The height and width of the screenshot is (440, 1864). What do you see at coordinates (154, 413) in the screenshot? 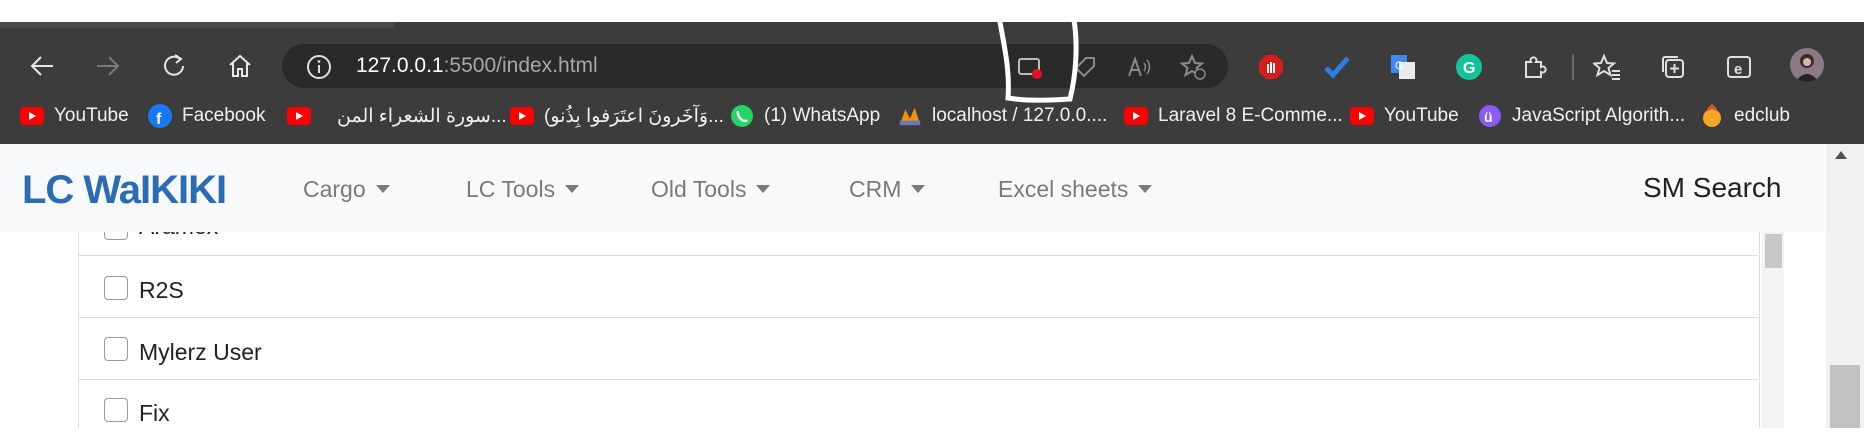
I see `list-item-label: Fix` at bounding box center [154, 413].